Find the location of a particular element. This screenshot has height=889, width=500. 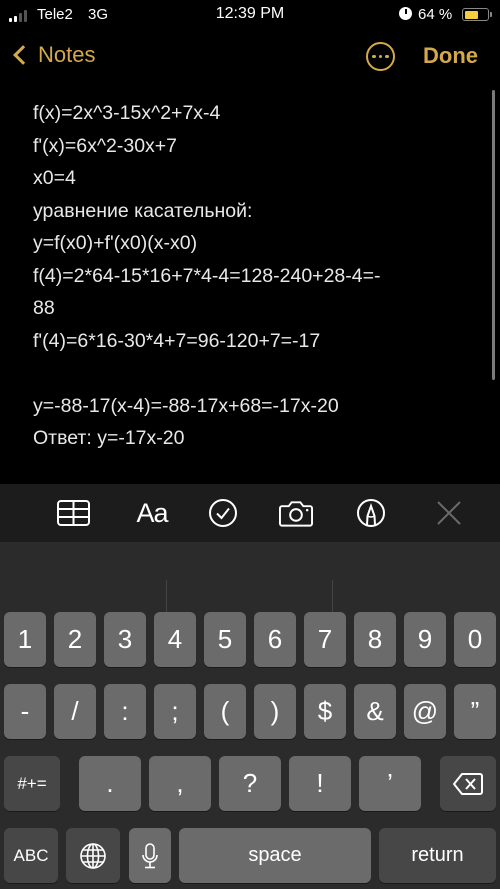

chevron-left-icon is located at coordinates (23, 55).